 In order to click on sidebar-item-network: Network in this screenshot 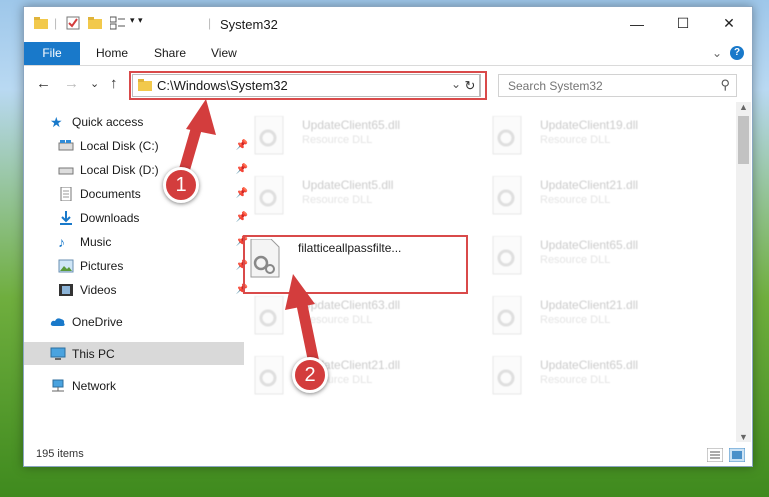, I will do `click(134, 385)`.